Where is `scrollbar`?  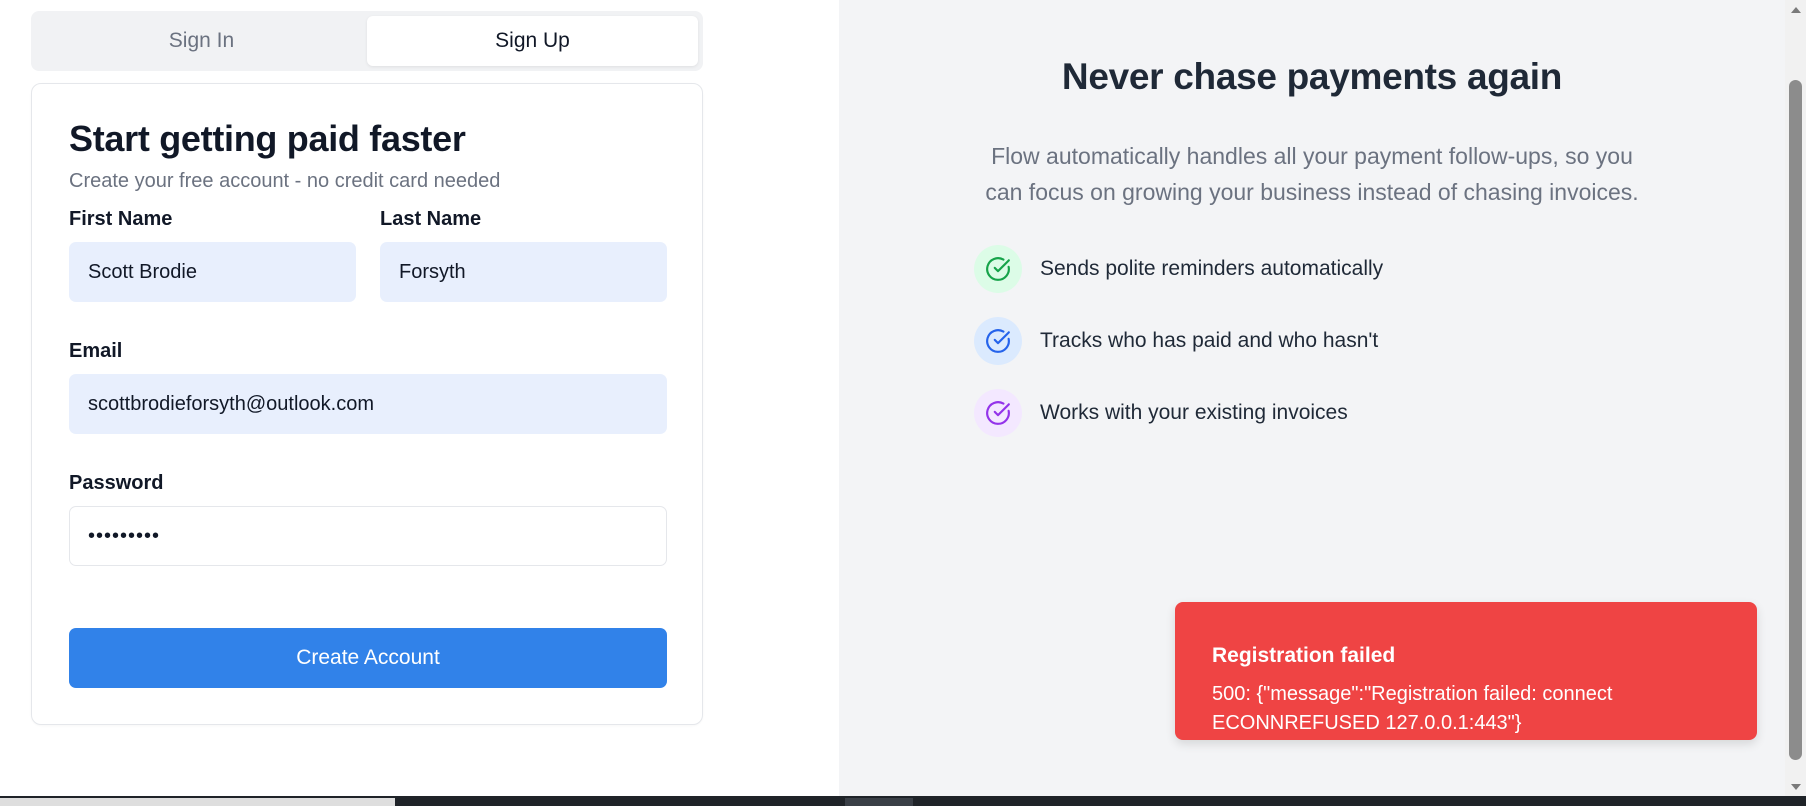
scrollbar is located at coordinates (1795, 398).